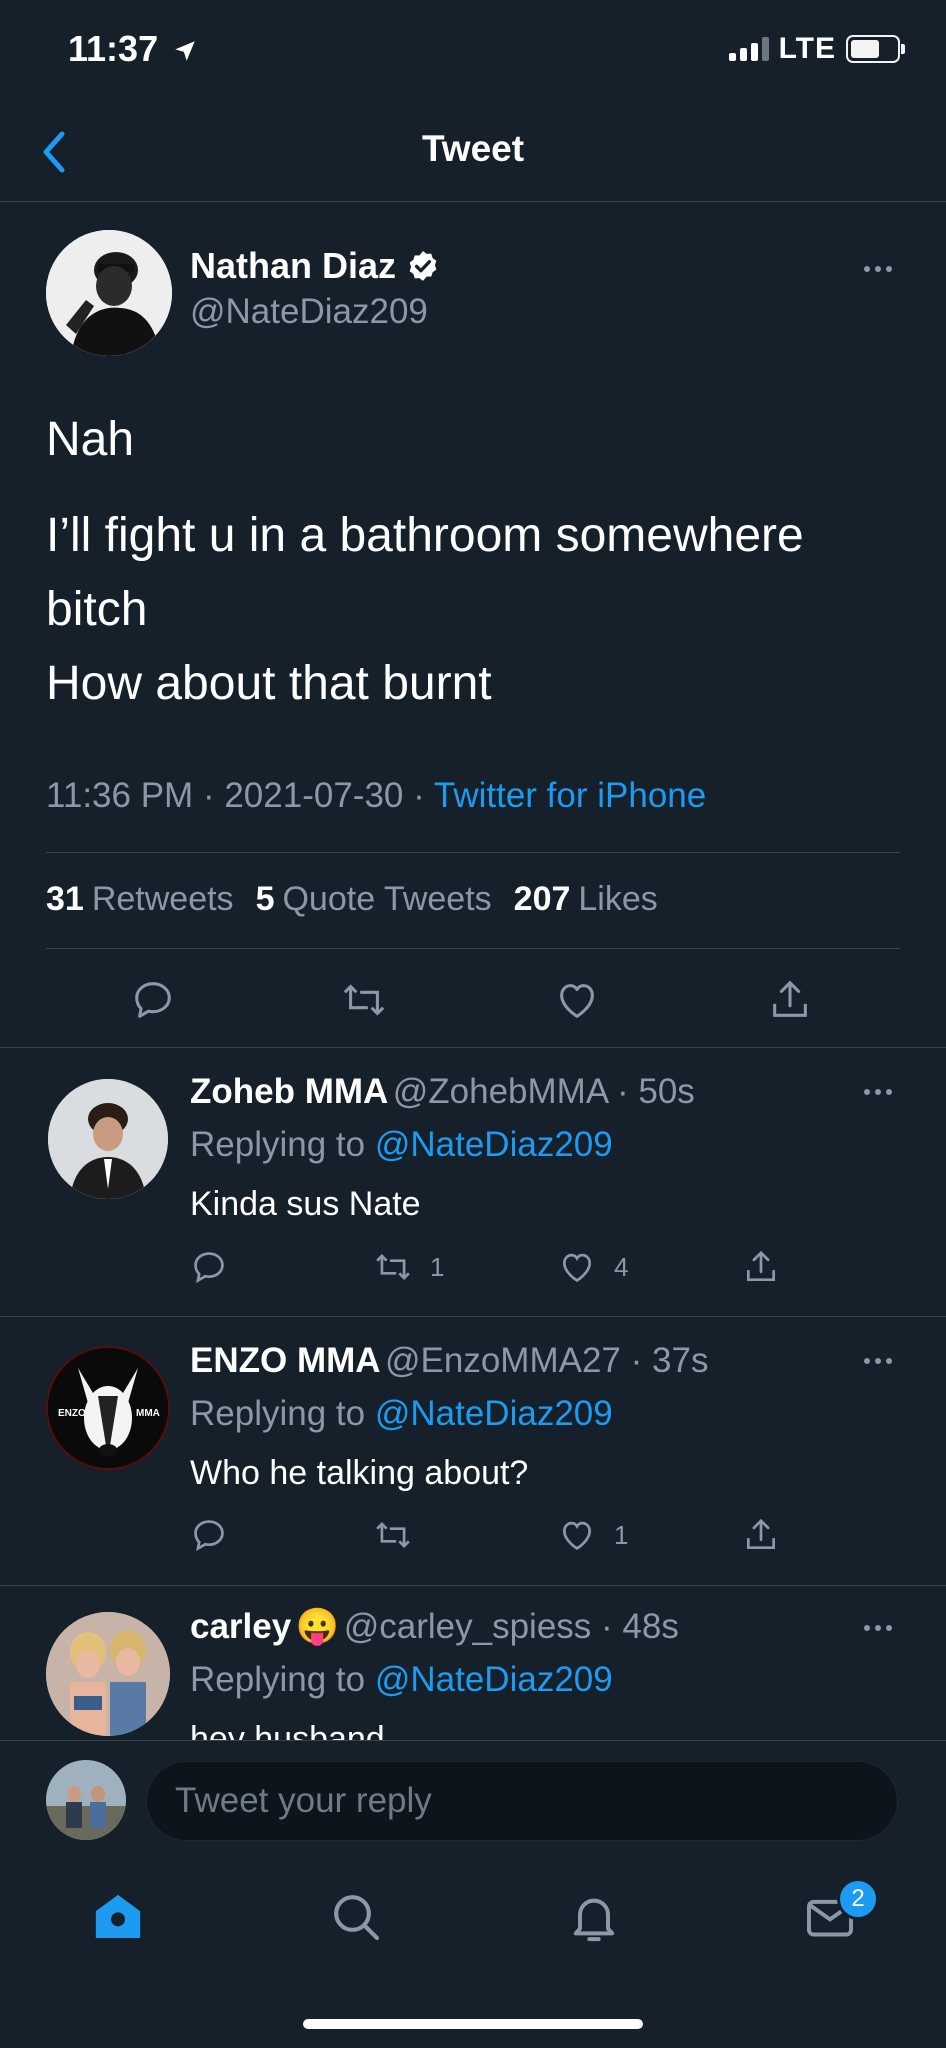 The height and width of the screenshot is (2048, 946). Describe the element at coordinates (240, 1626) in the screenshot. I see `reply-author-name: carley` at that location.